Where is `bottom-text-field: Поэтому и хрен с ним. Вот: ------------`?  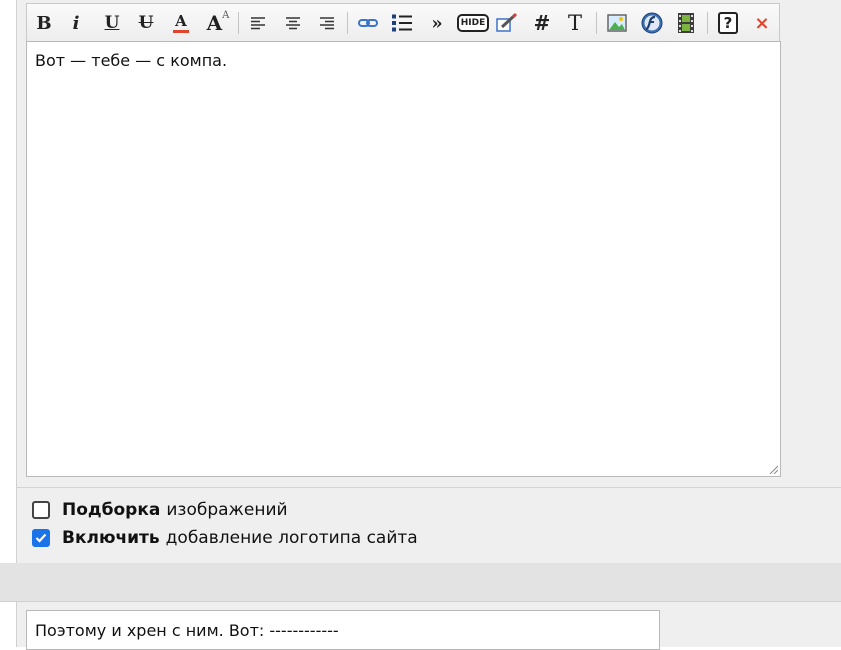
bottom-text-field: Поэтому и хрен с ним. Вот: ------------ is located at coordinates (343, 630).